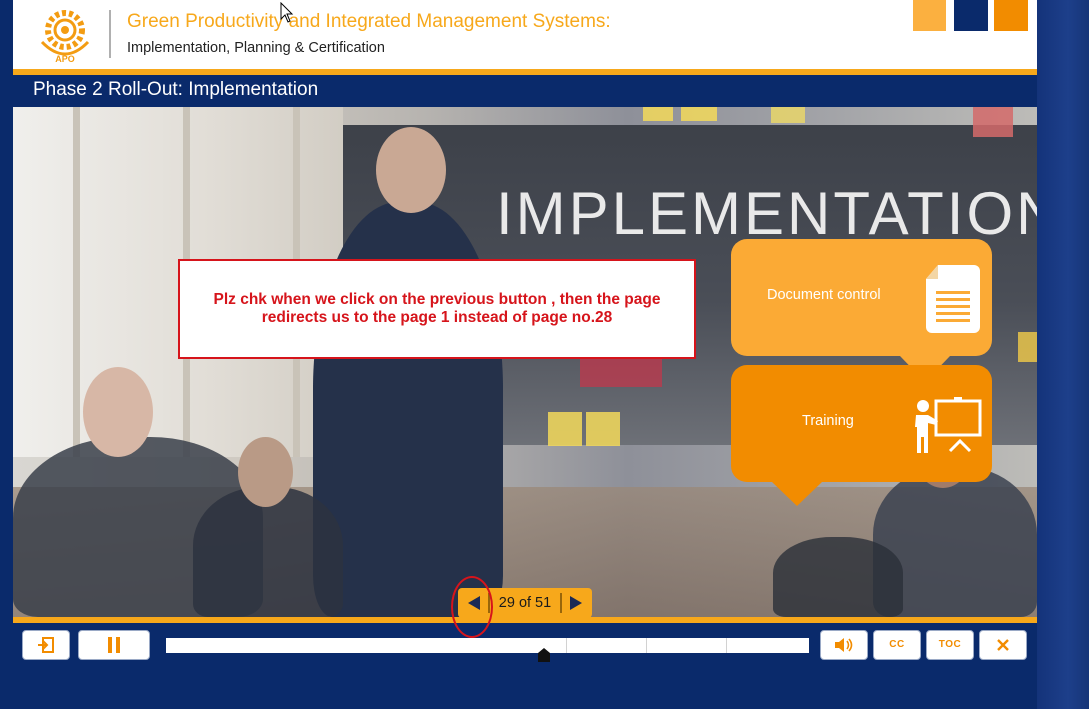  I want to click on next-page-button, so click(576, 603).